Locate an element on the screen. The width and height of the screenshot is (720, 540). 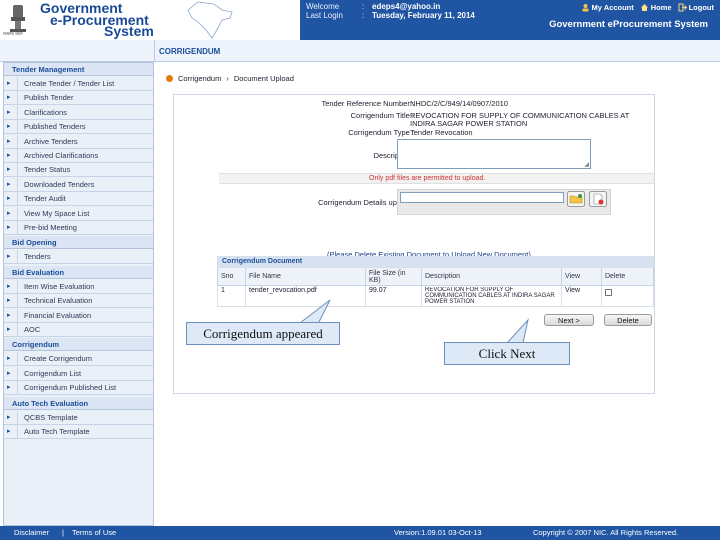
sidebar-item-label: Corrigendum Published List is located at coordinates (70, 388).